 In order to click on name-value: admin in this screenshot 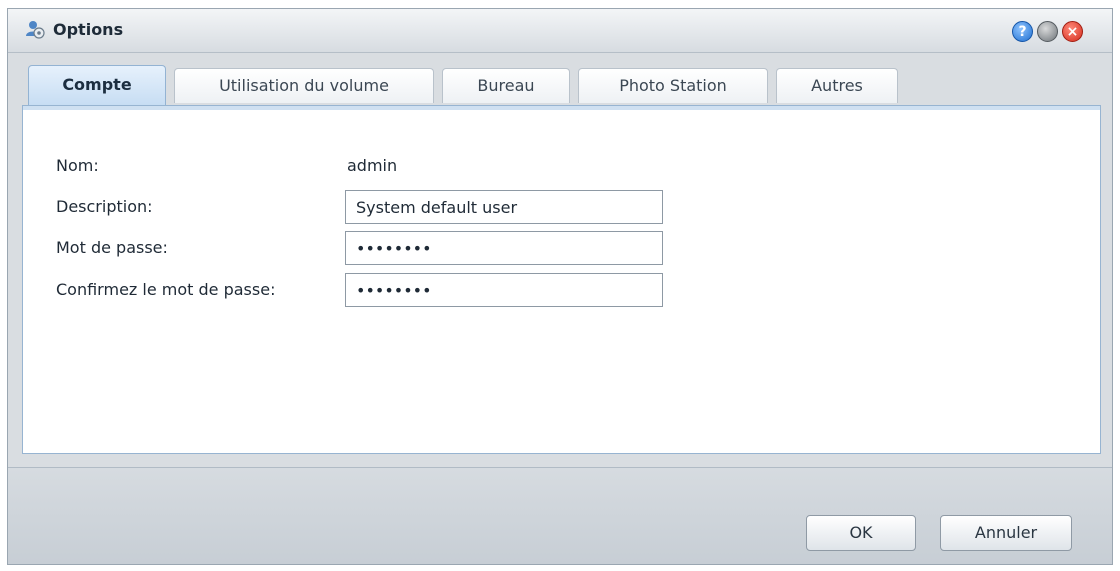, I will do `click(372, 165)`.